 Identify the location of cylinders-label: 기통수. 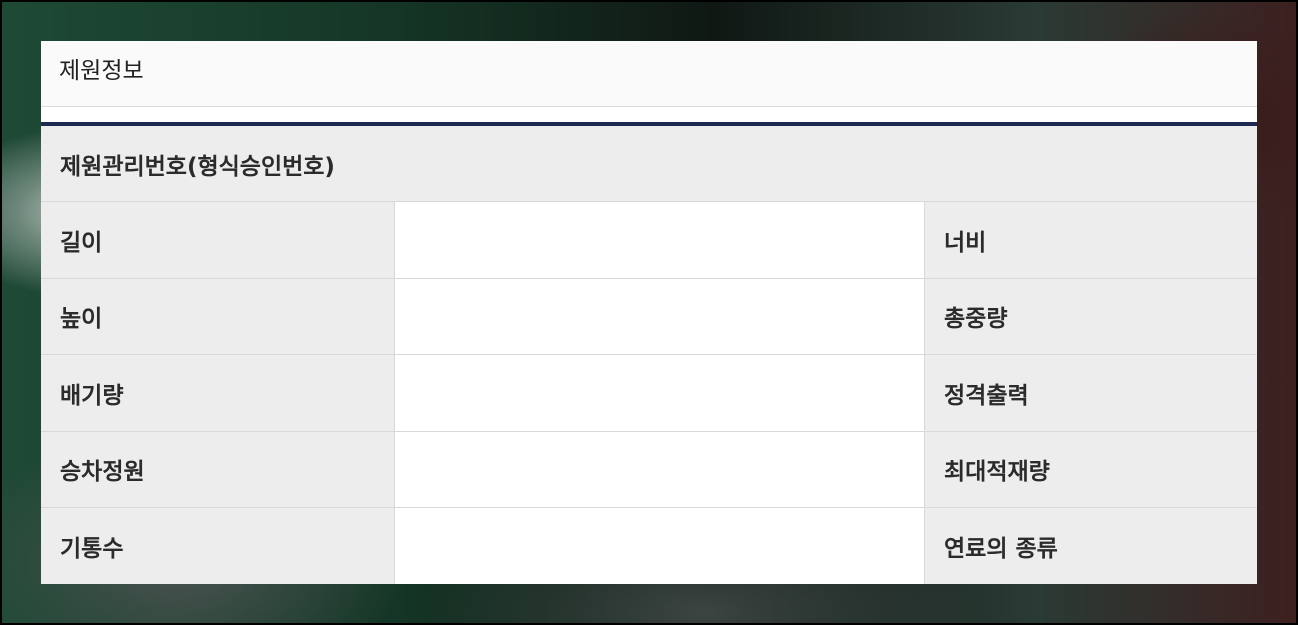
(92, 548).